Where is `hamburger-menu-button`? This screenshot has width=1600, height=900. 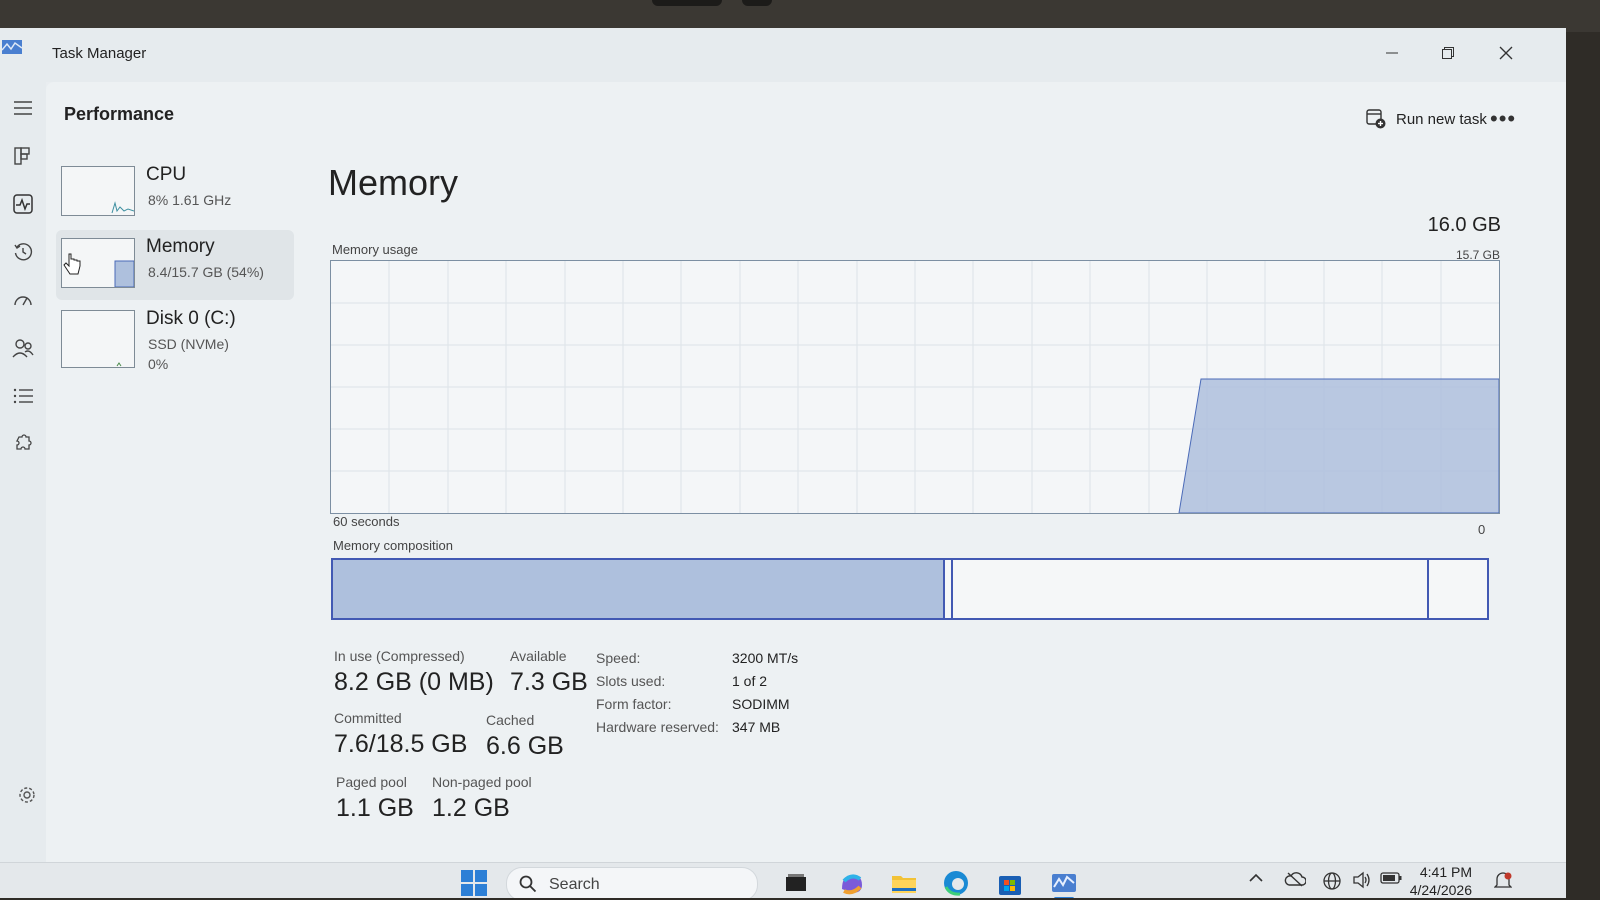
hamburger-menu-button is located at coordinates (23, 108).